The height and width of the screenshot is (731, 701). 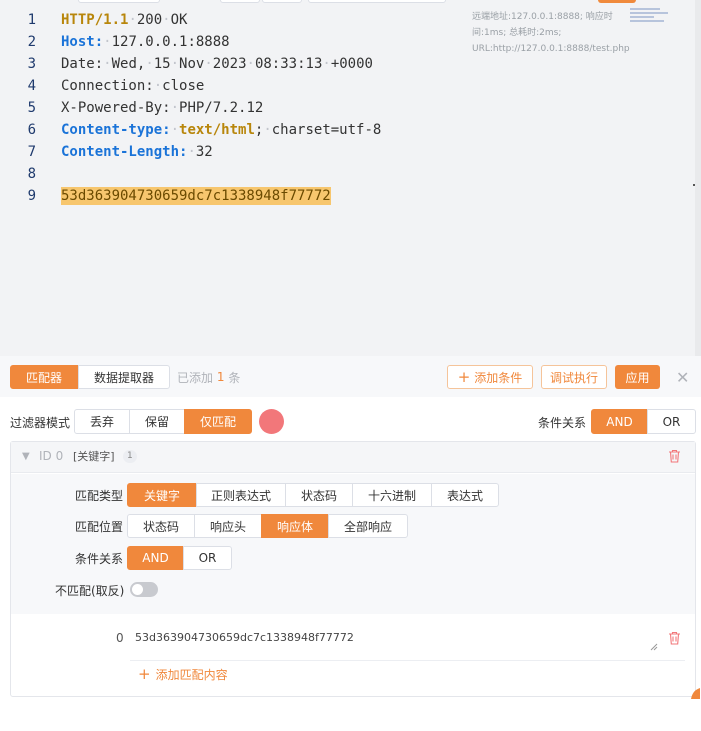 What do you see at coordinates (133, 86) in the screenshot?
I see `line-content: Connection:·close` at bounding box center [133, 86].